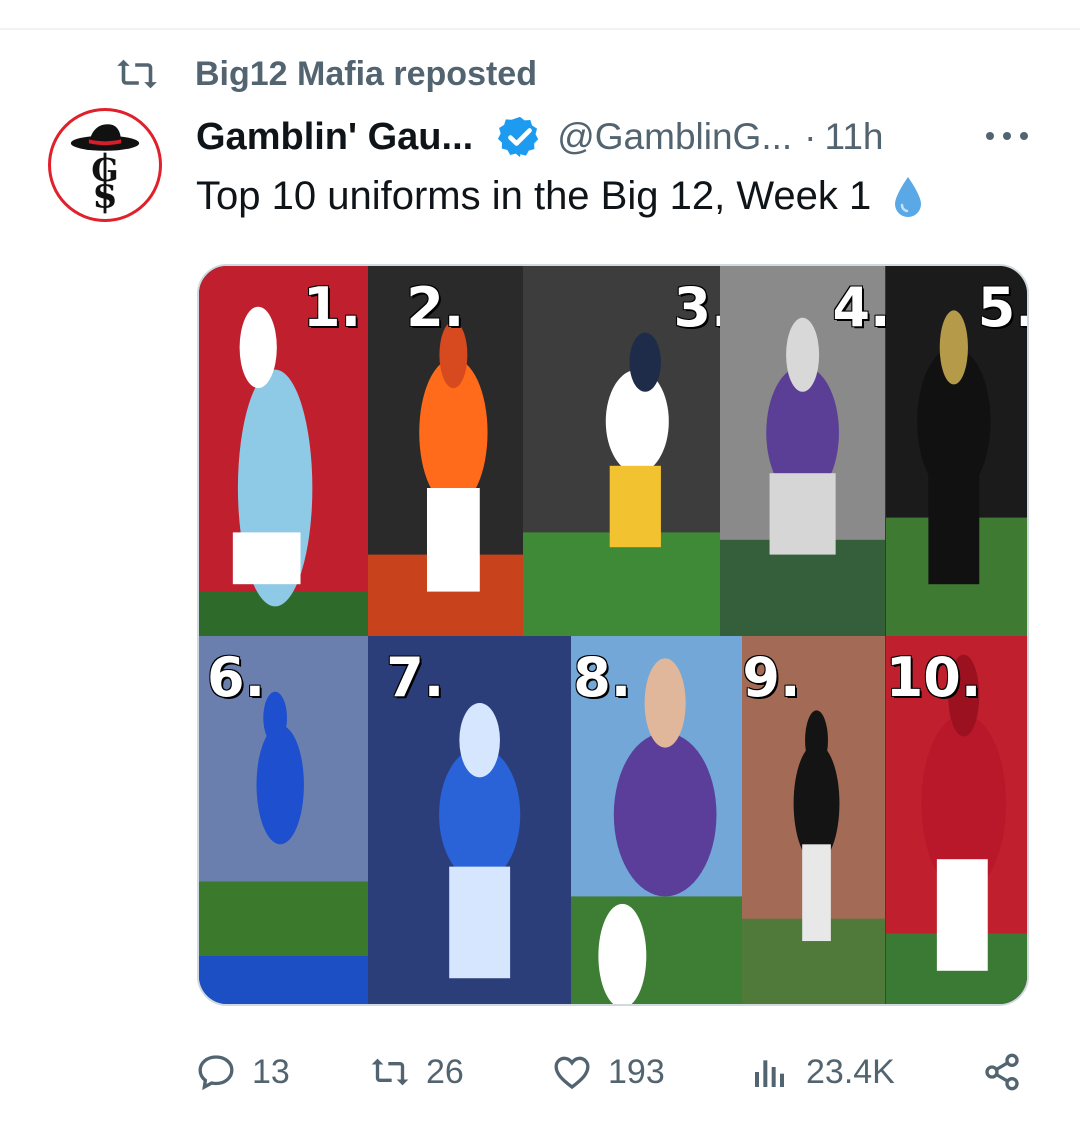 This screenshot has width=1080, height=1123. Describe the element at coordinates (1007, 136) in the screenshot. I see `more-options-icon` at that location.